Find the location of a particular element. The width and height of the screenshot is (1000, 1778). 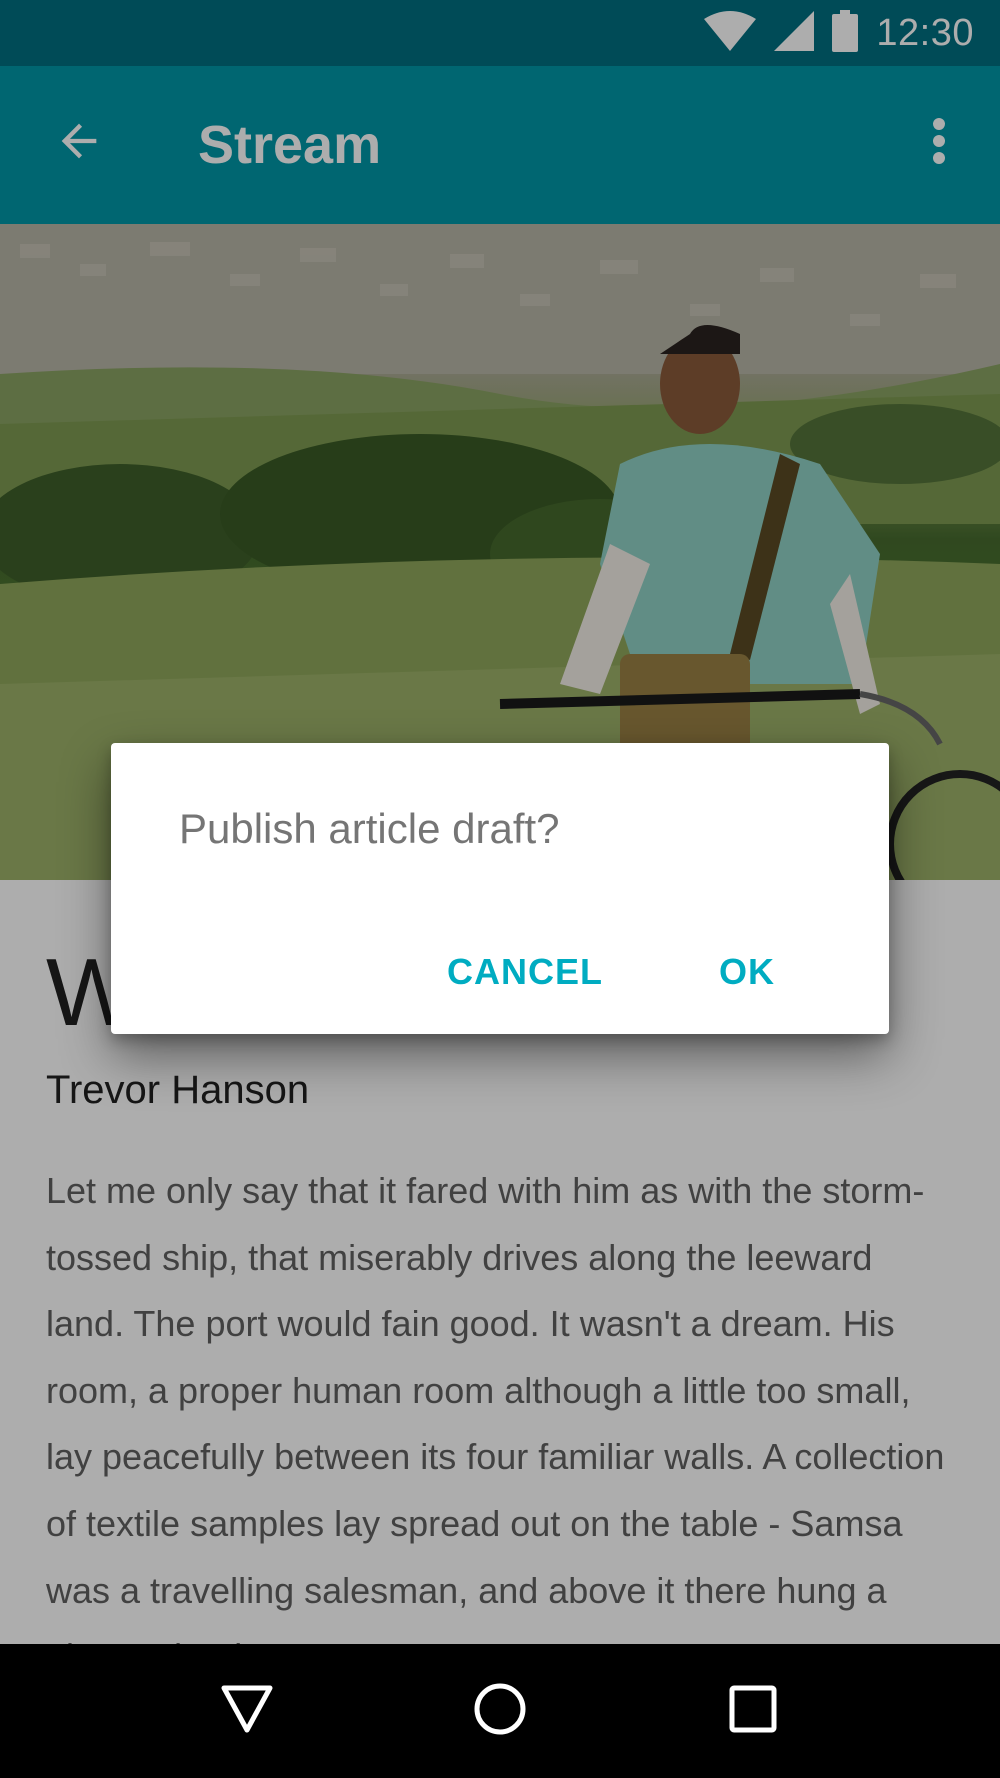

publish-dialog: Publish article draft? CANCEL OK is located at coordinates (500, 888).